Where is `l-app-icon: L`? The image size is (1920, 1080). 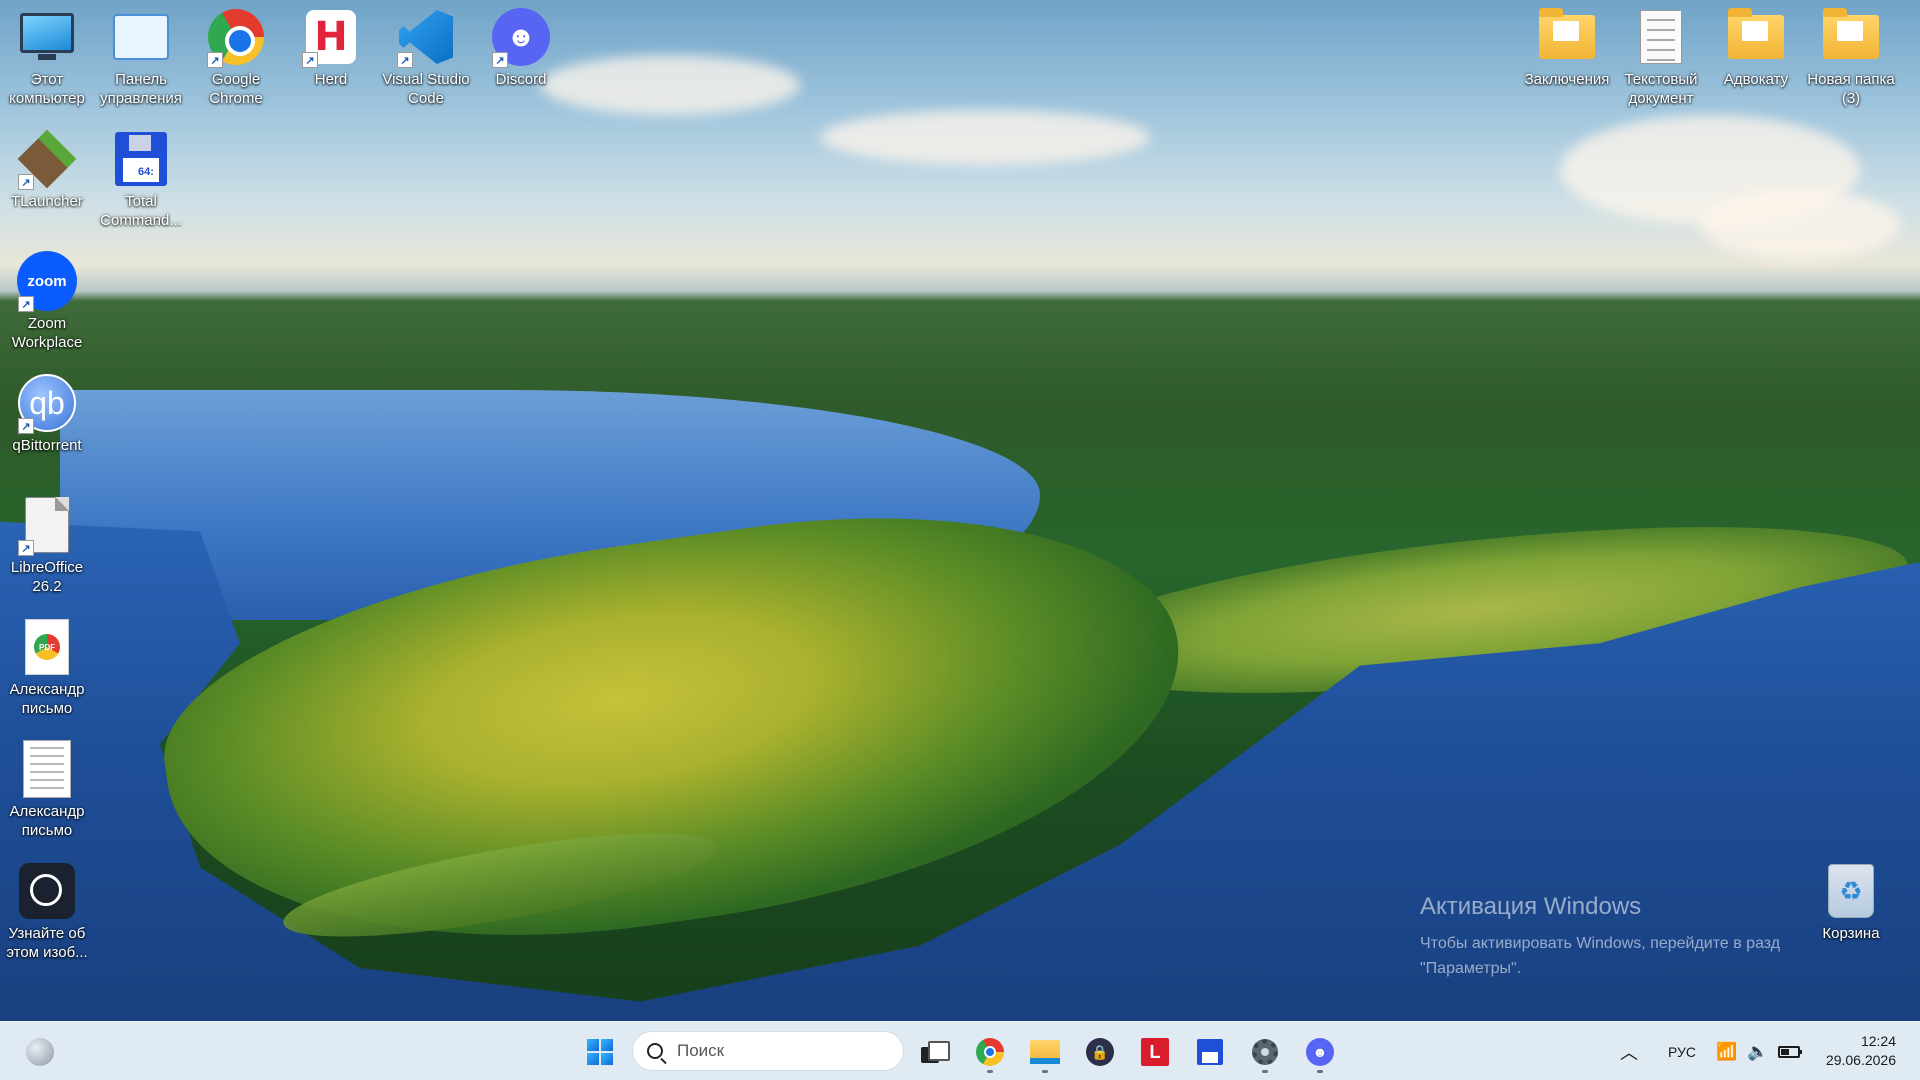 l-app-icon: L is located at coordinates (1155, 1052).